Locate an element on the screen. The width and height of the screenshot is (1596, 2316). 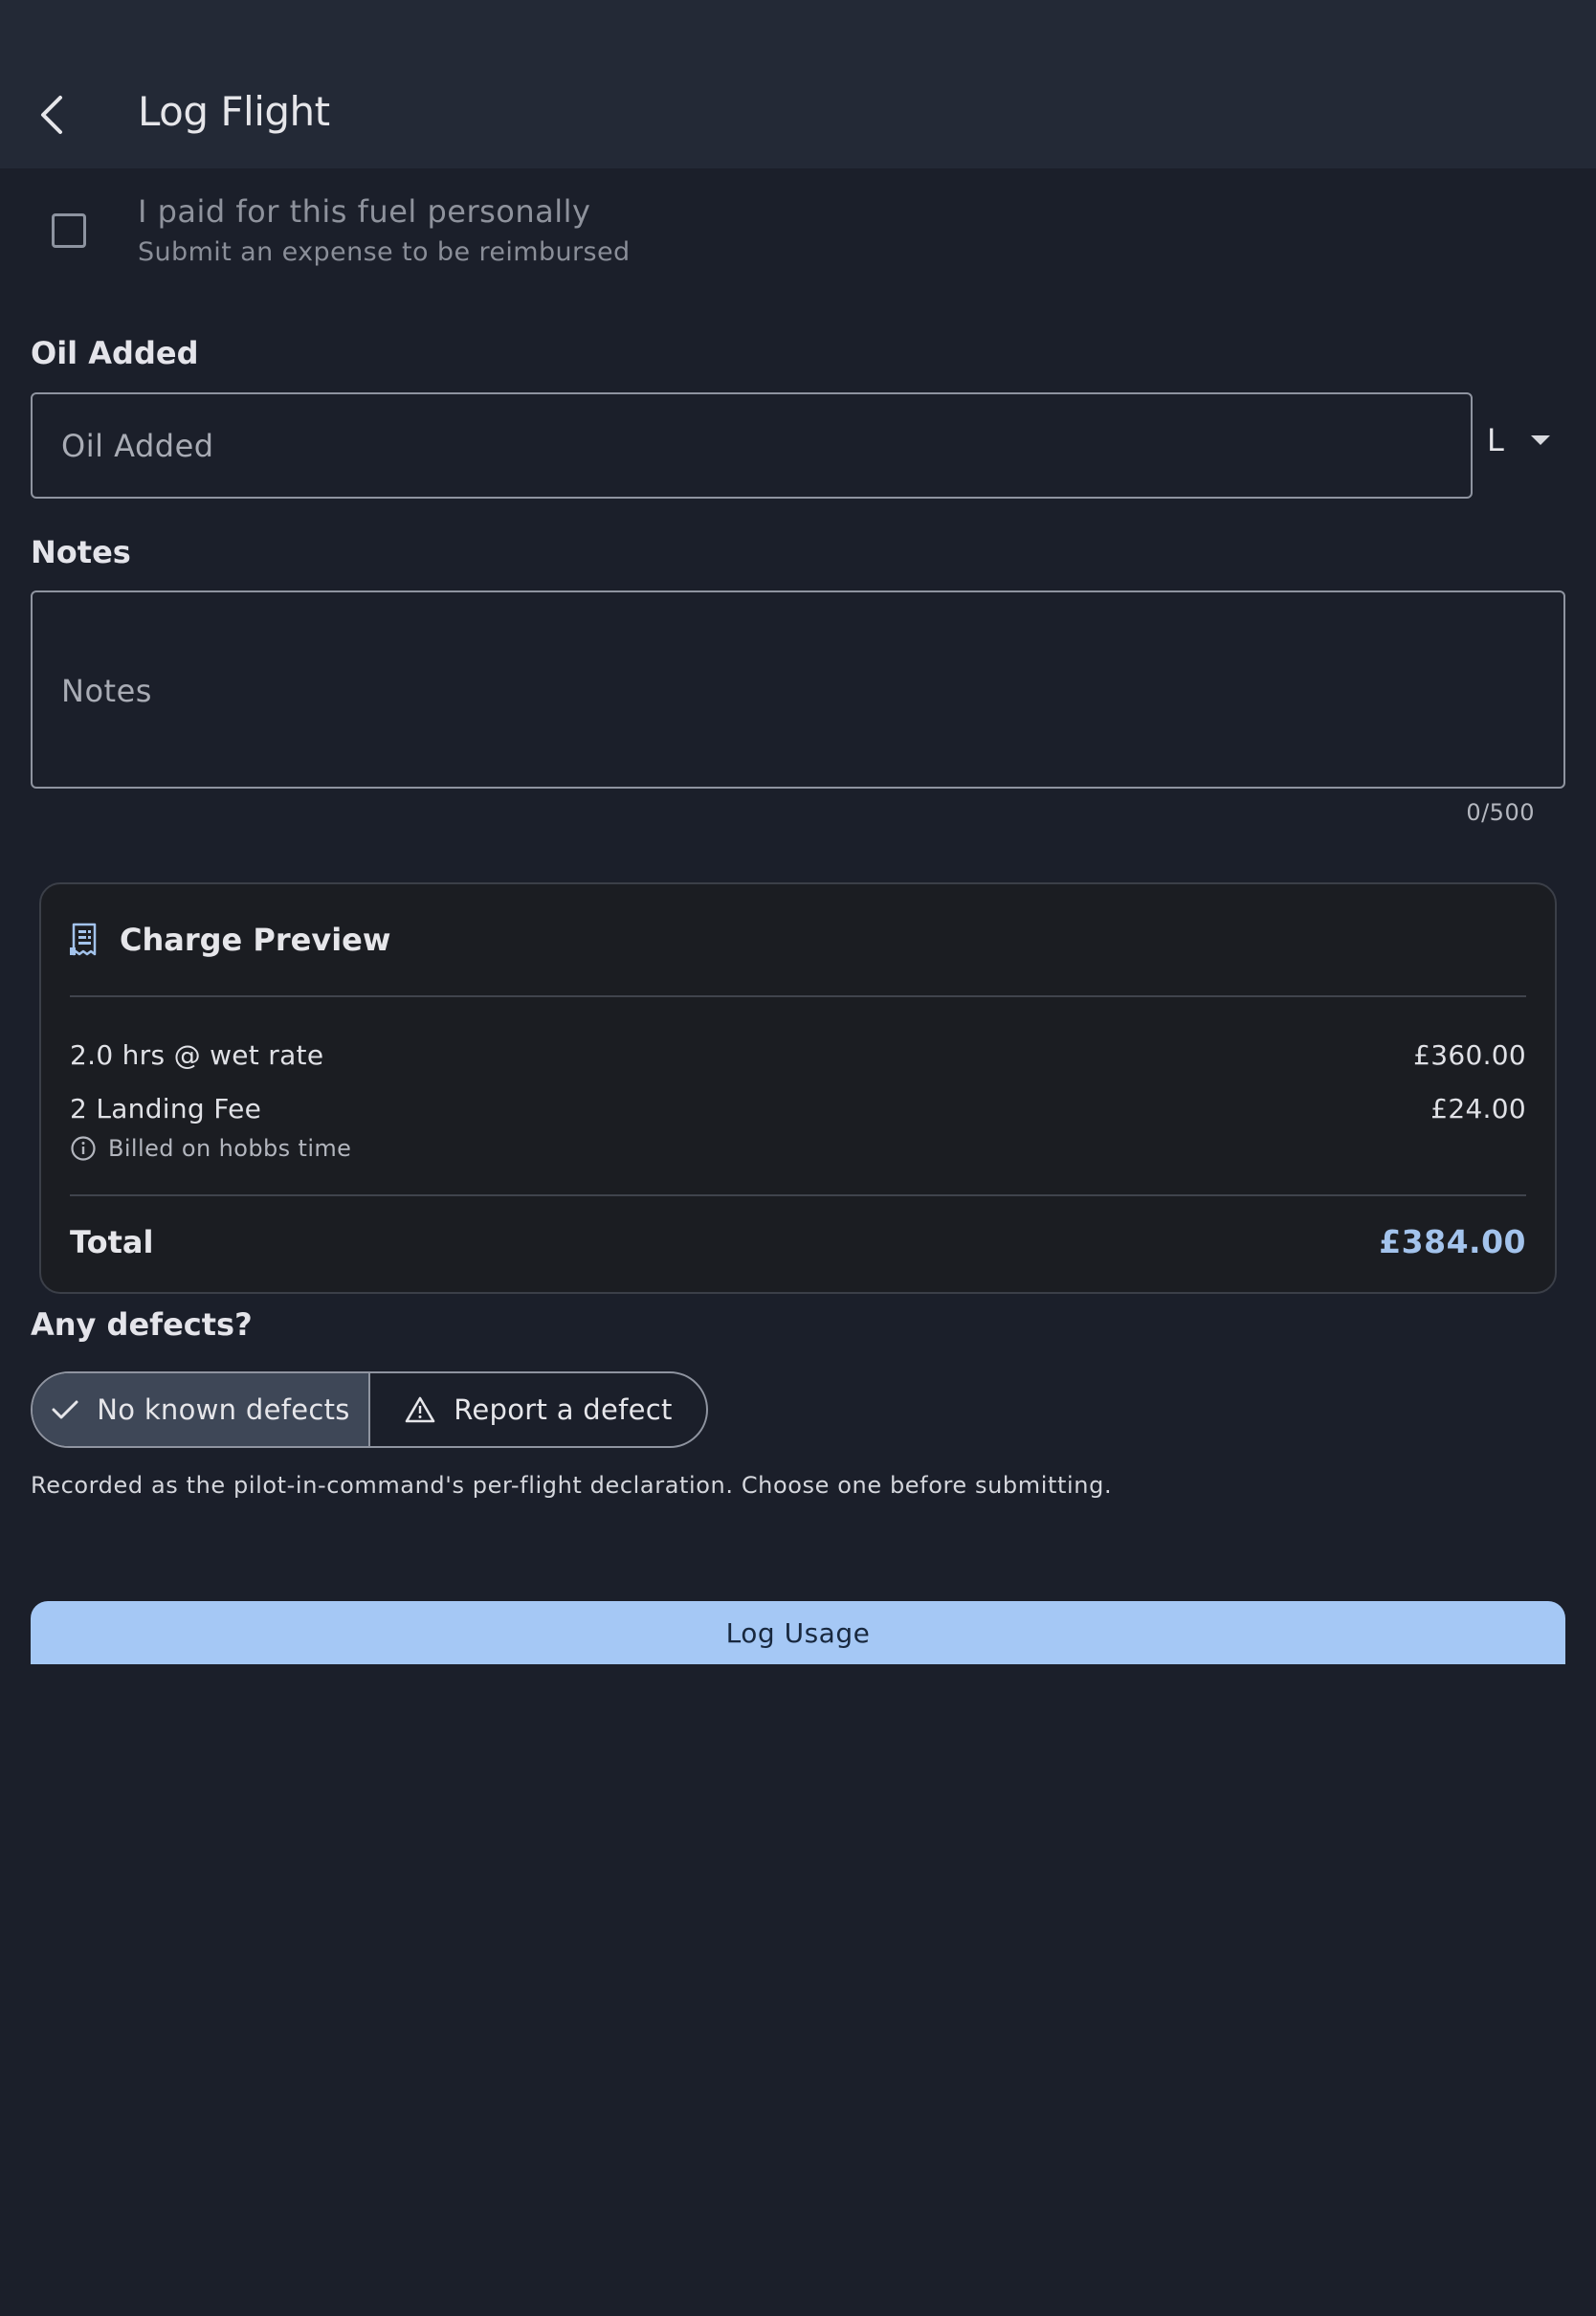
defects-label: Any defects? is located at coordinates (142, 1324).